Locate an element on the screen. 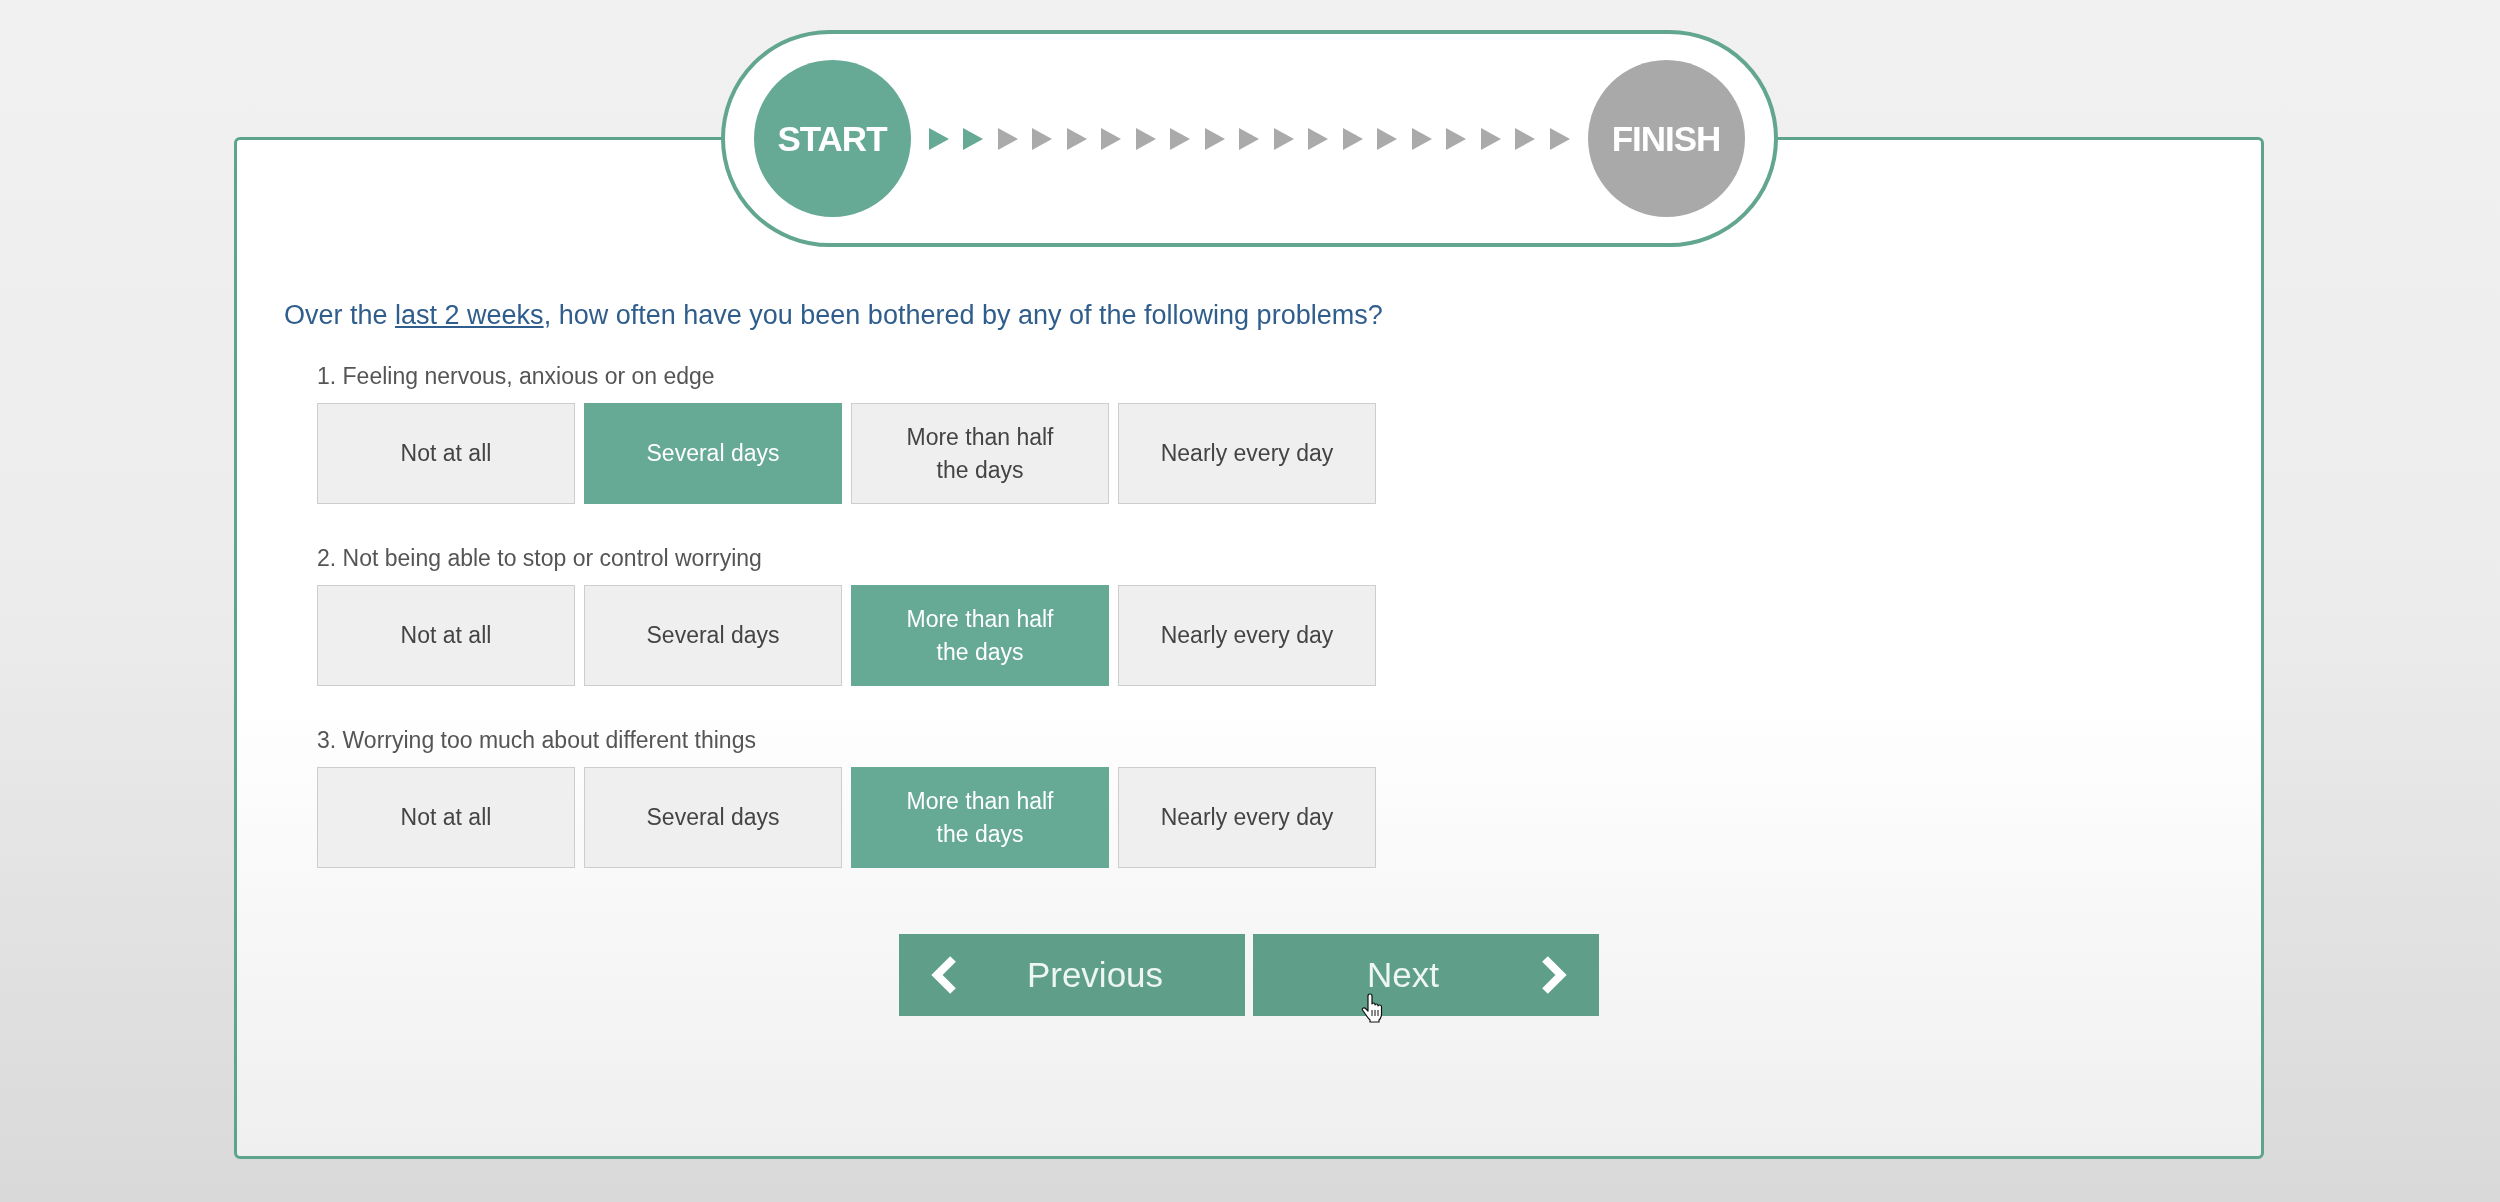  chevron-left-icon is located at coordinates (943, 975).